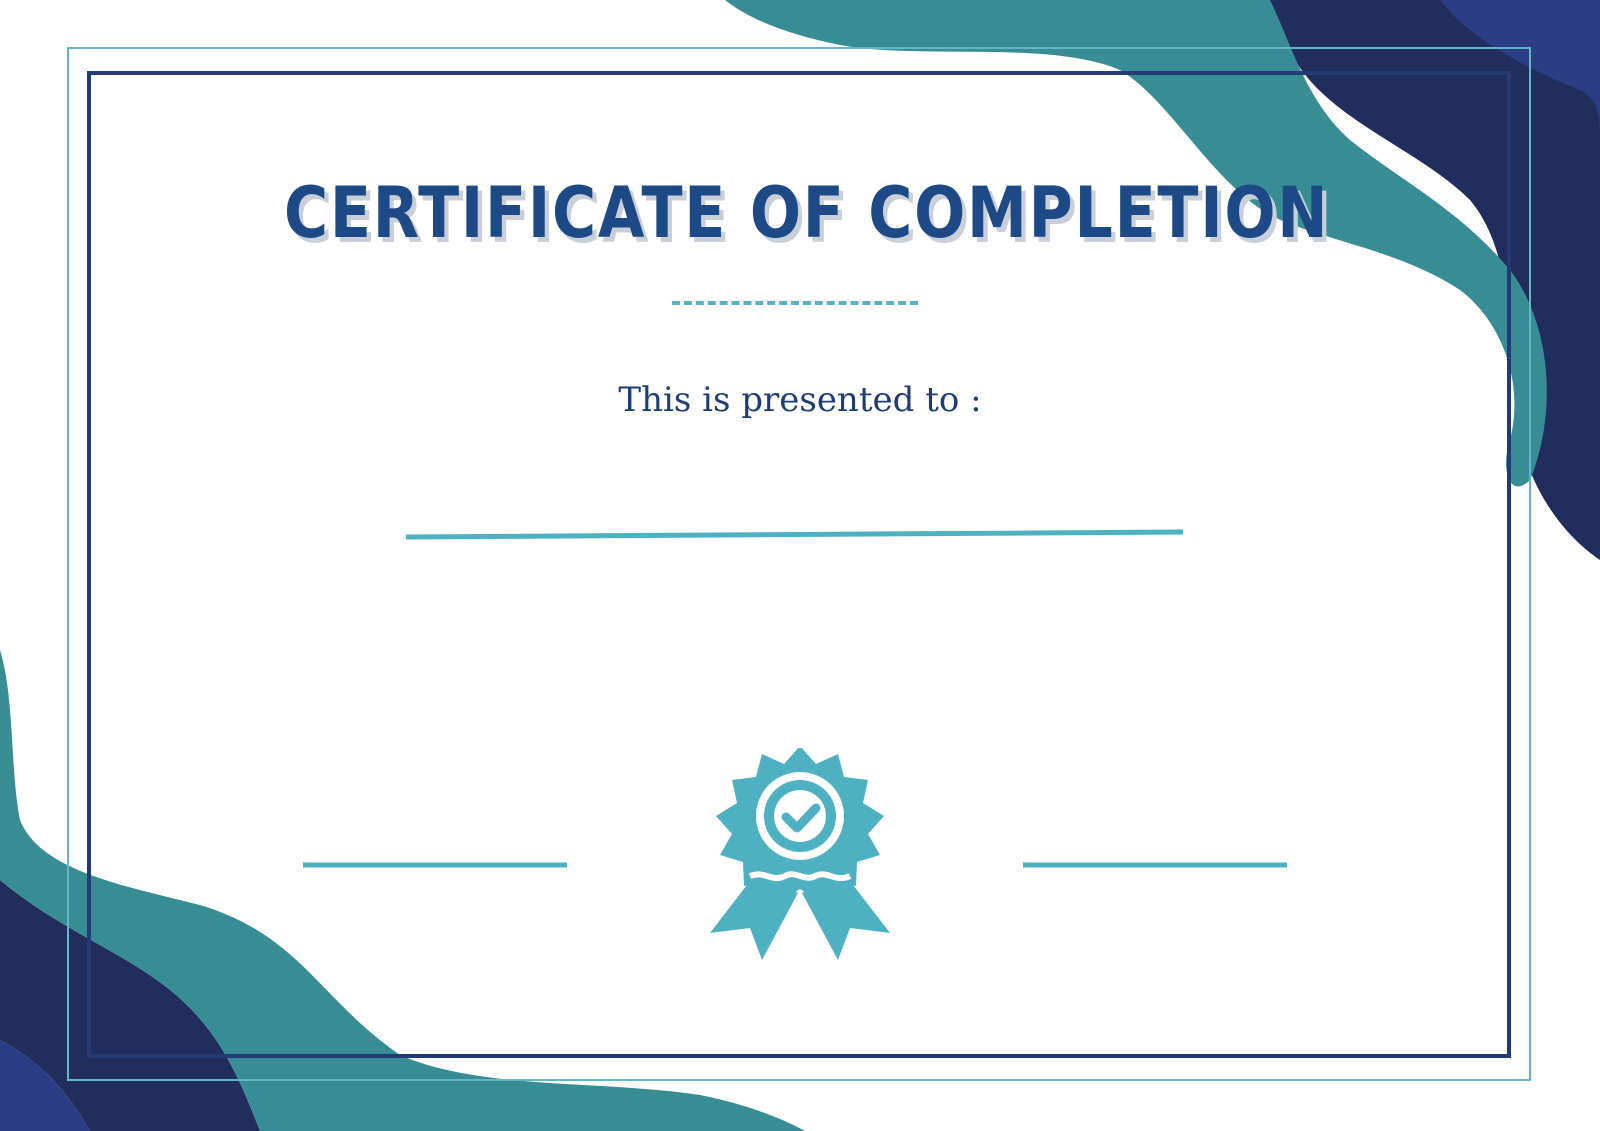  What do you see at coordinates (794, 534) in the screenshot?
I see `recipient-name-line` at bounding box center [794, 534].